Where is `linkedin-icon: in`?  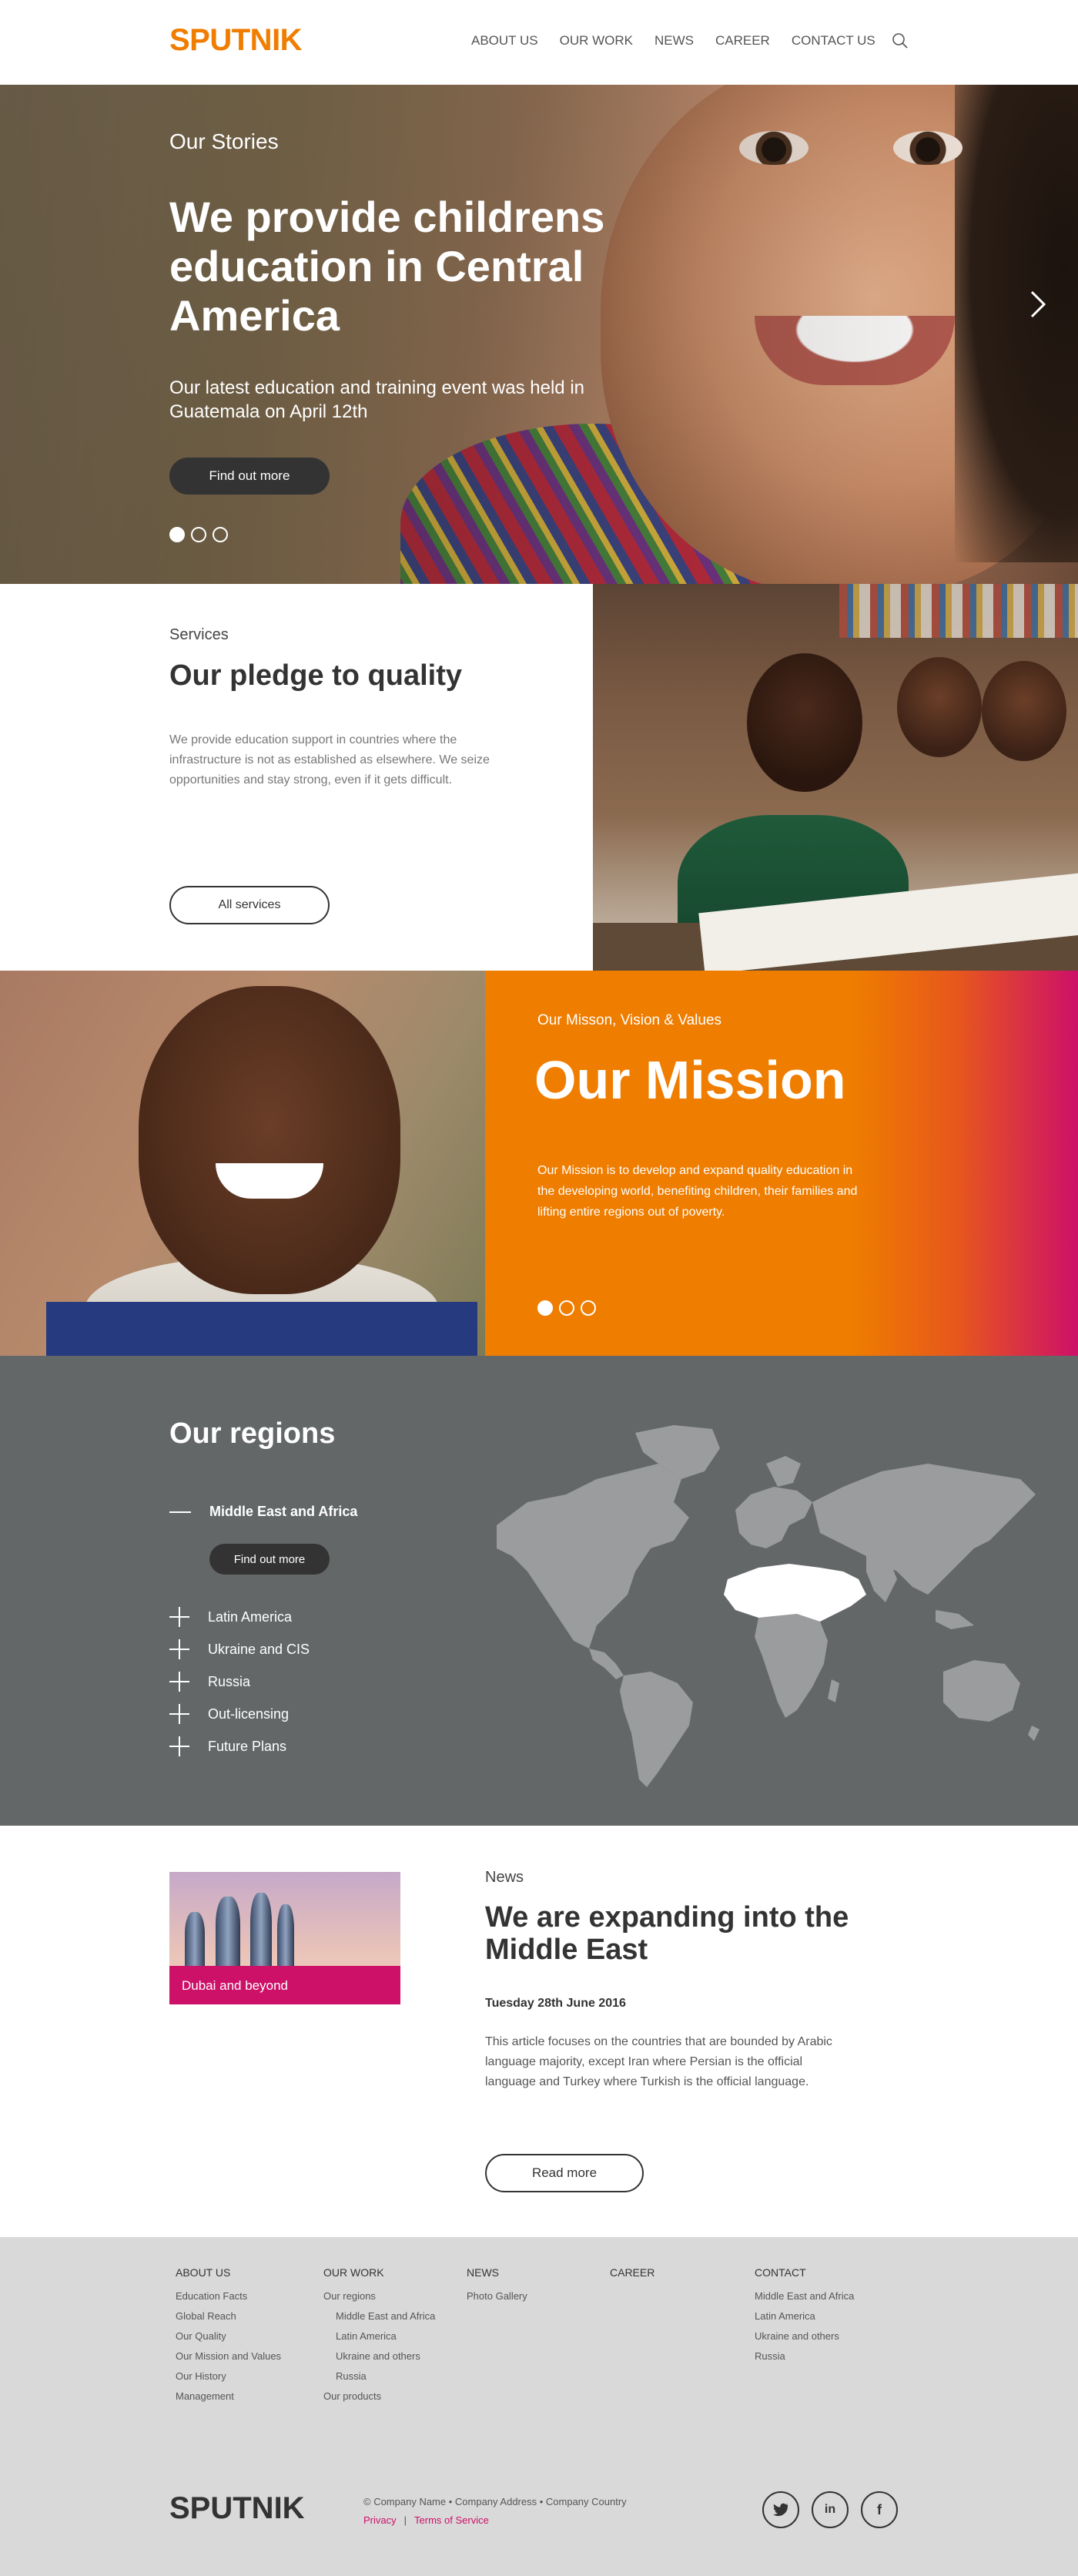
linkedin-icon: in is located at coordinates (831, 2509).